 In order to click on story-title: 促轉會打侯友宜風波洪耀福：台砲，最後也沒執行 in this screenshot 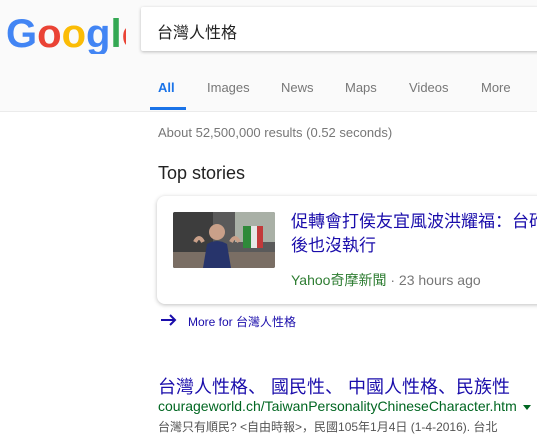, I will do `click(414, 234)`.